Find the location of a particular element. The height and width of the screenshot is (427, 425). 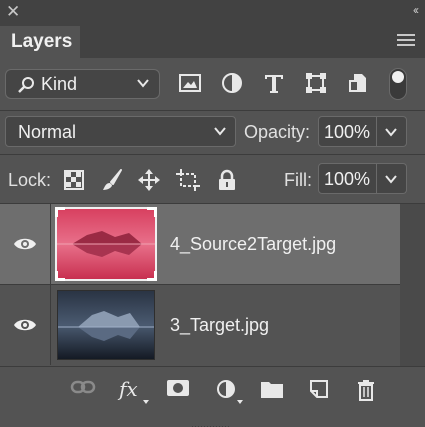

fill-input: 100% is located at coordinates (347, 178).